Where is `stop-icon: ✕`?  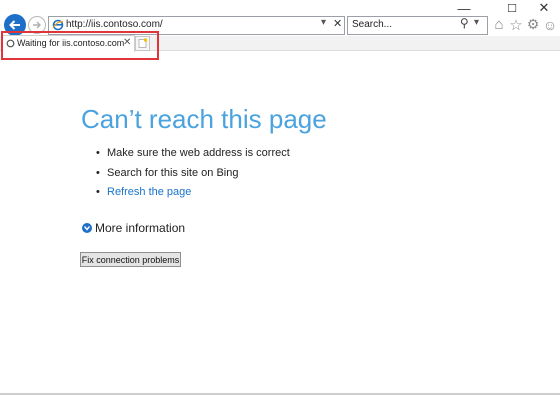 stop-icon: ✕ is located at coordinates (337, 23).